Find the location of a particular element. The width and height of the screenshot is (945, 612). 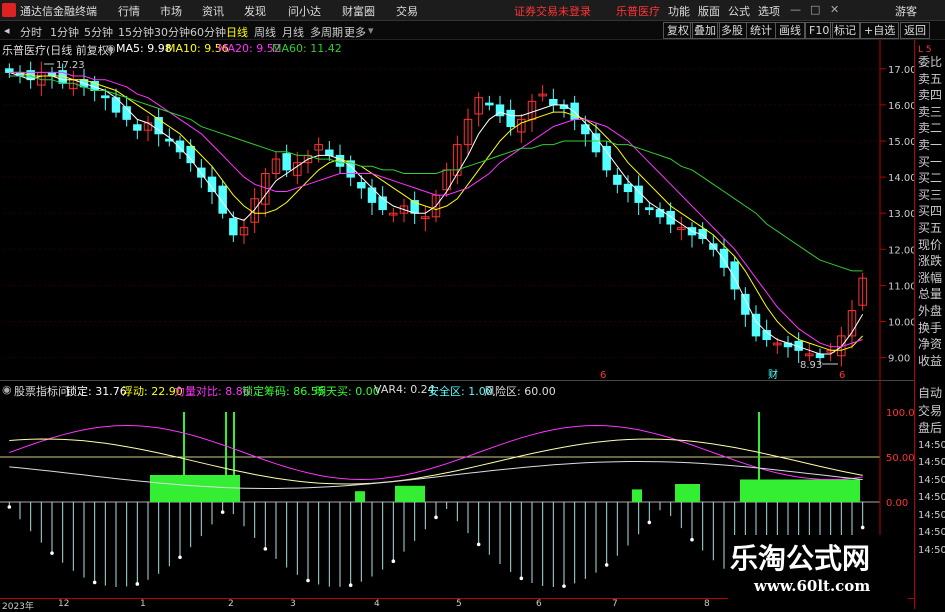

period-60min: 60分钟 is located at coordinates (208, 32).